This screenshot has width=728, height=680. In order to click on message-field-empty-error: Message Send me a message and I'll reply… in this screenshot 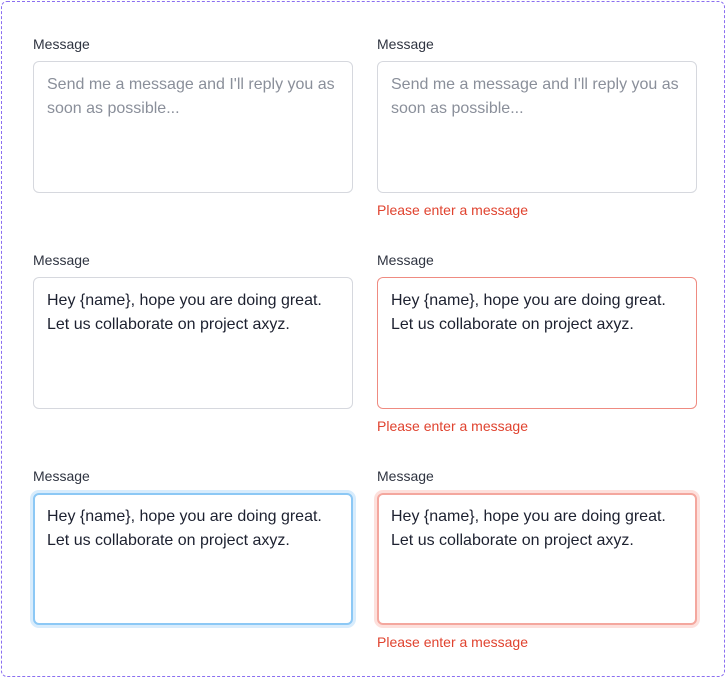, I will do `click(537, 127)`.